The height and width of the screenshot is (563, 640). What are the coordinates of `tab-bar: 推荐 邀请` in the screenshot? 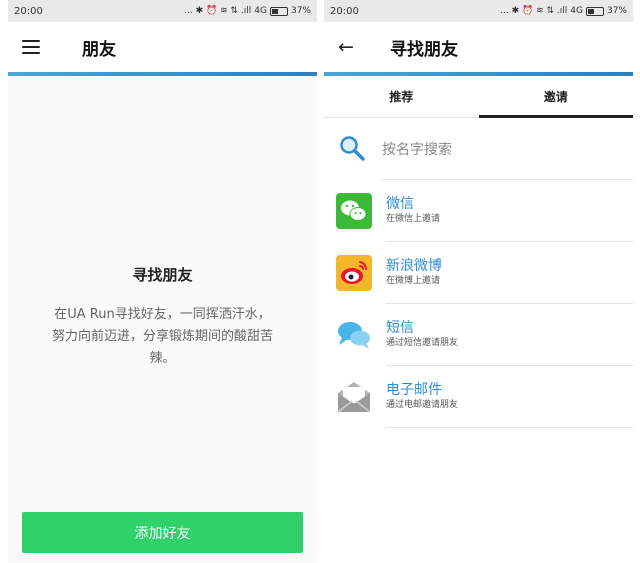 It's located at (478, 97).